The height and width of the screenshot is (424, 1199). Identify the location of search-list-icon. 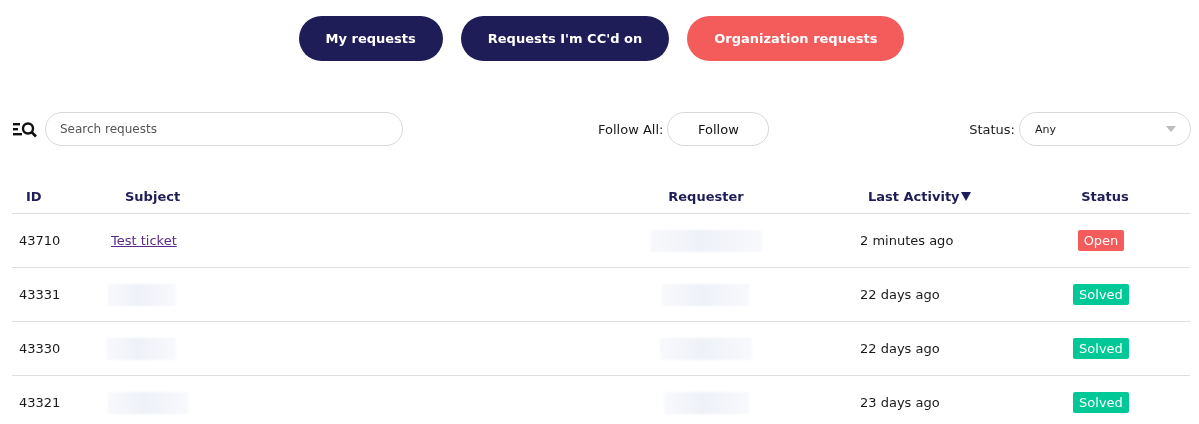
(25, 129).